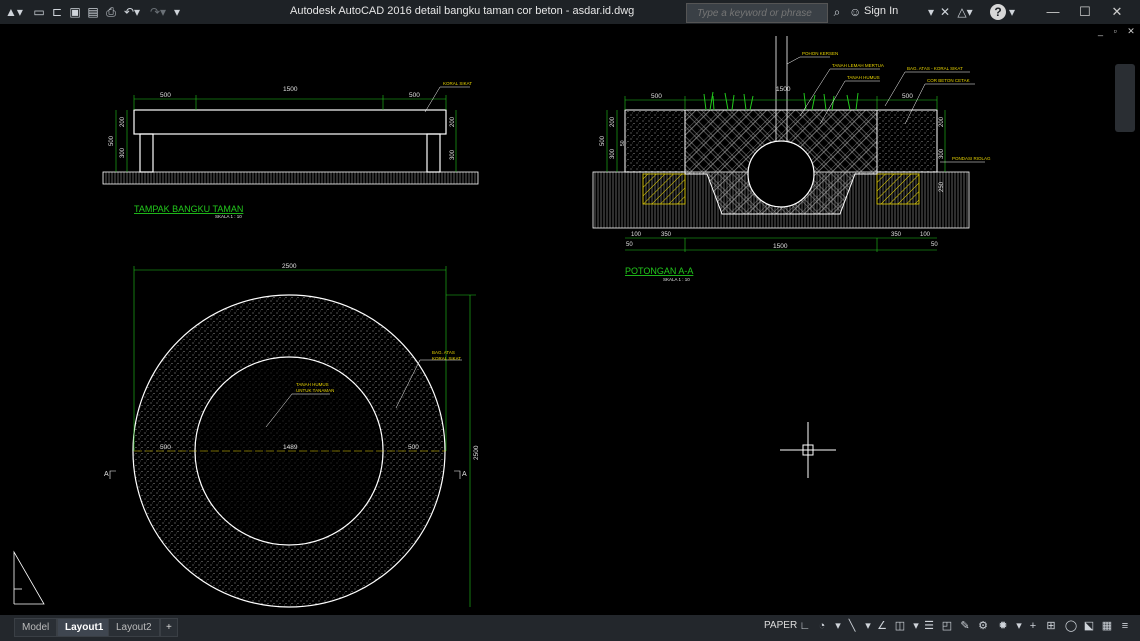 This screenshot has height=641, width=1140. What do you see at coordinates (931, 12) in the screenshot?
I see `signin-dropdown-icon: ▾` at bounding box center [931, 12].